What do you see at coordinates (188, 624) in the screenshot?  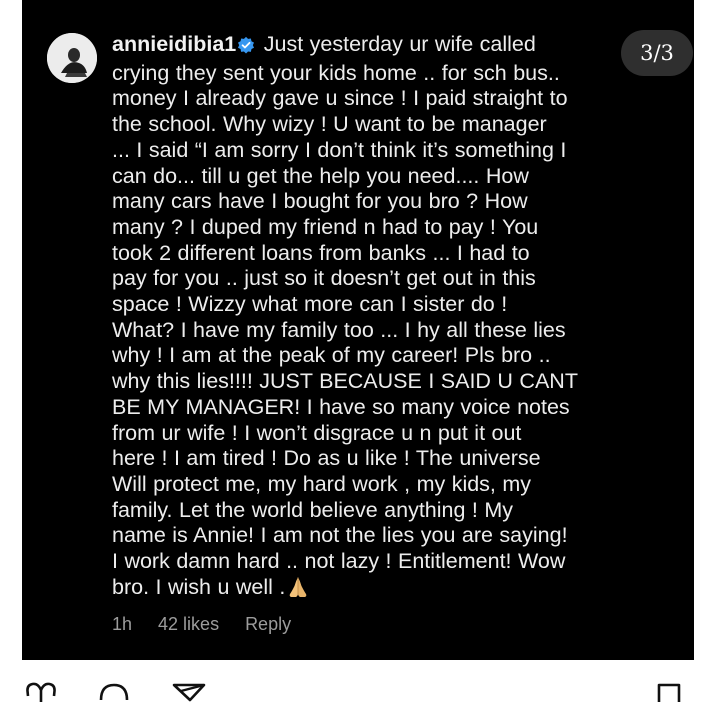 I see `likes-count: 42 likes` at bounding box center [188, 624].